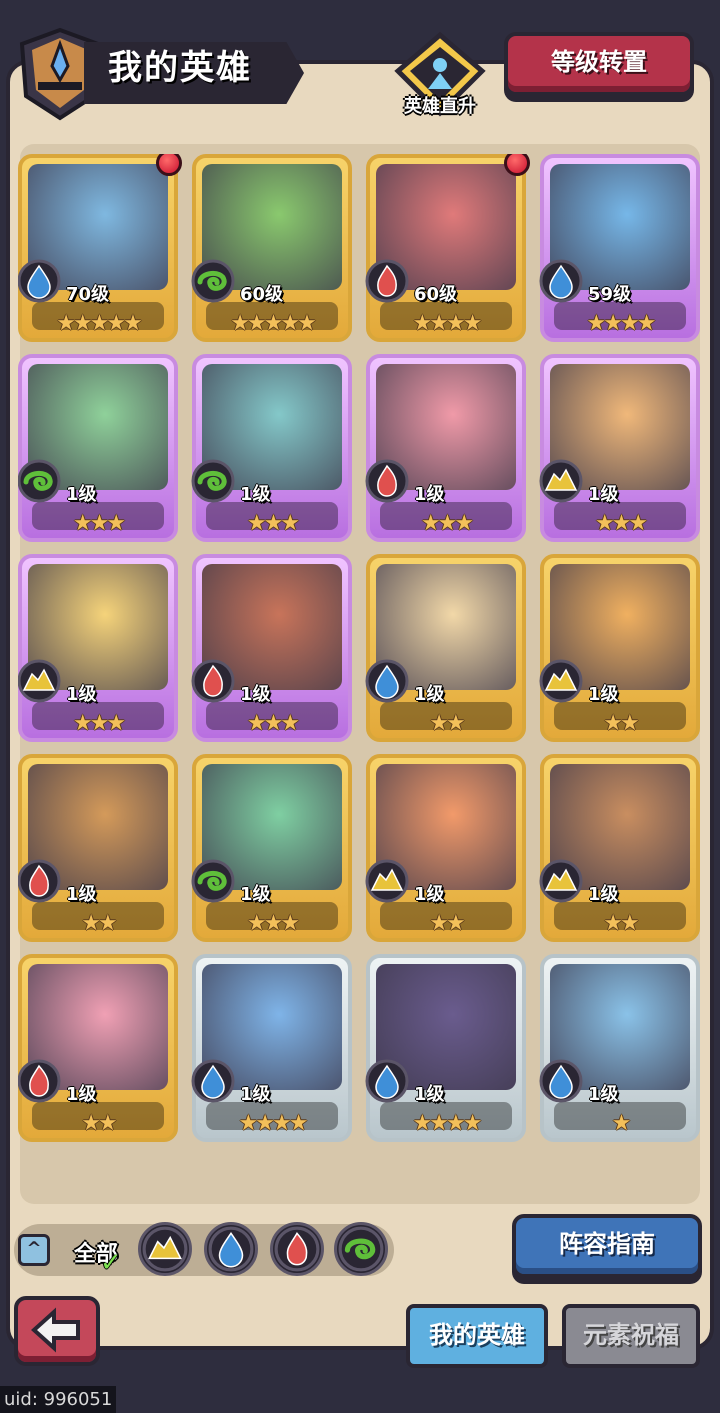 The height and width of the screenshot is (1413, 720). Describe the element at coordinates (111, 1263) in the screenshot. I see `check-icon: ✓` at that location.